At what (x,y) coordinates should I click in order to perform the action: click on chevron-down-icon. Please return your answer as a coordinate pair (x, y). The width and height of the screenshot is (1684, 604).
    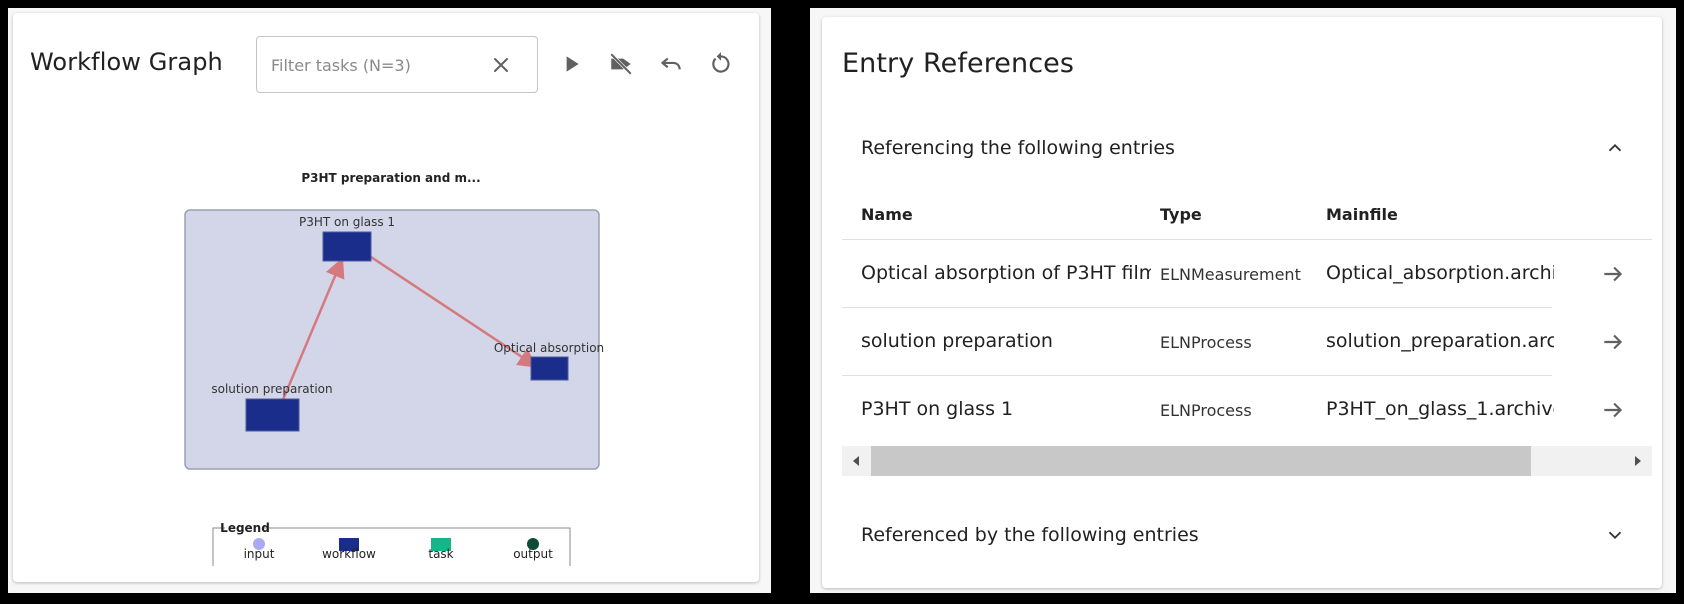
    Looking at the image, I should click on (1615, 535).